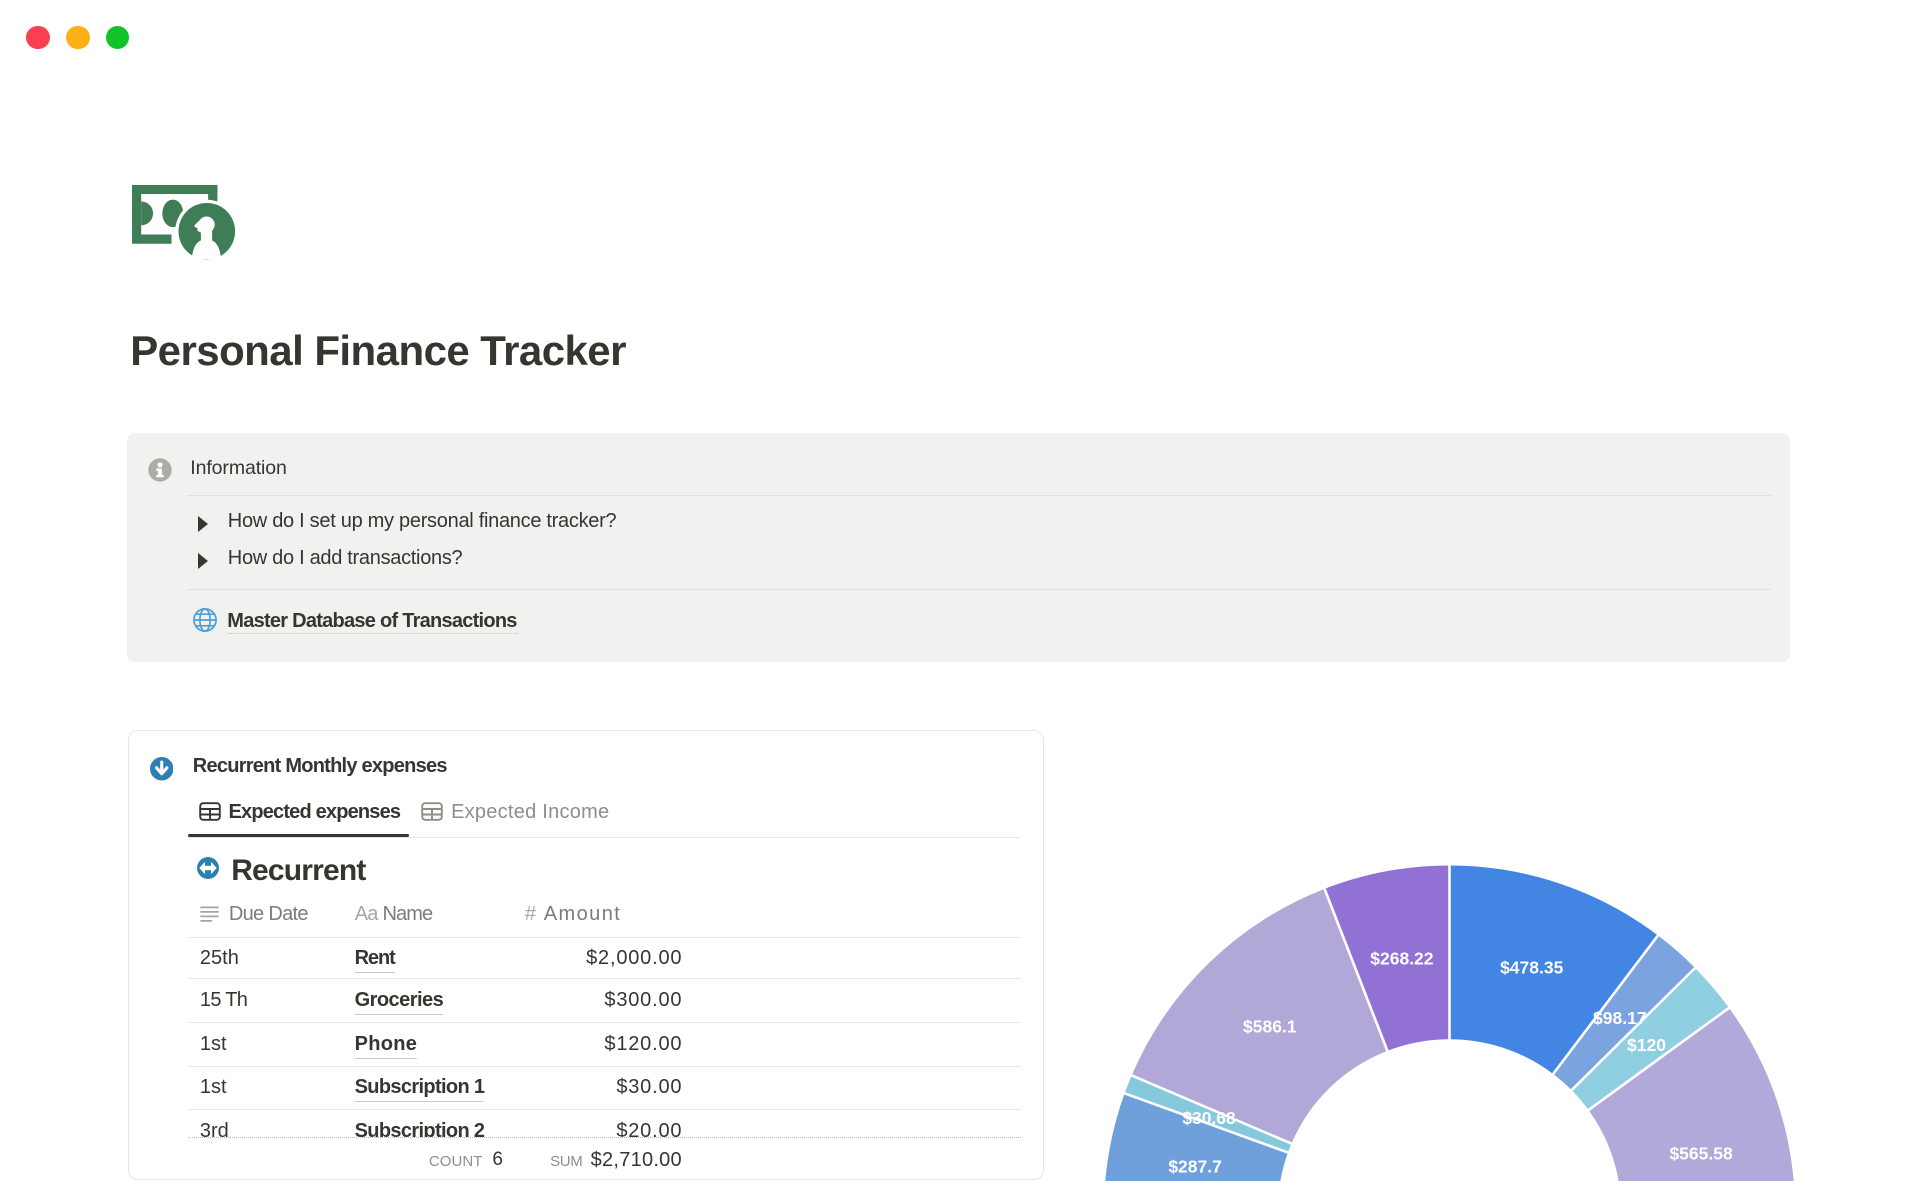  What do you see at coordinates (1209, 1118) in the screenshot?
I see `svg-text: $30.68` at bounding box center [1209, 1118].